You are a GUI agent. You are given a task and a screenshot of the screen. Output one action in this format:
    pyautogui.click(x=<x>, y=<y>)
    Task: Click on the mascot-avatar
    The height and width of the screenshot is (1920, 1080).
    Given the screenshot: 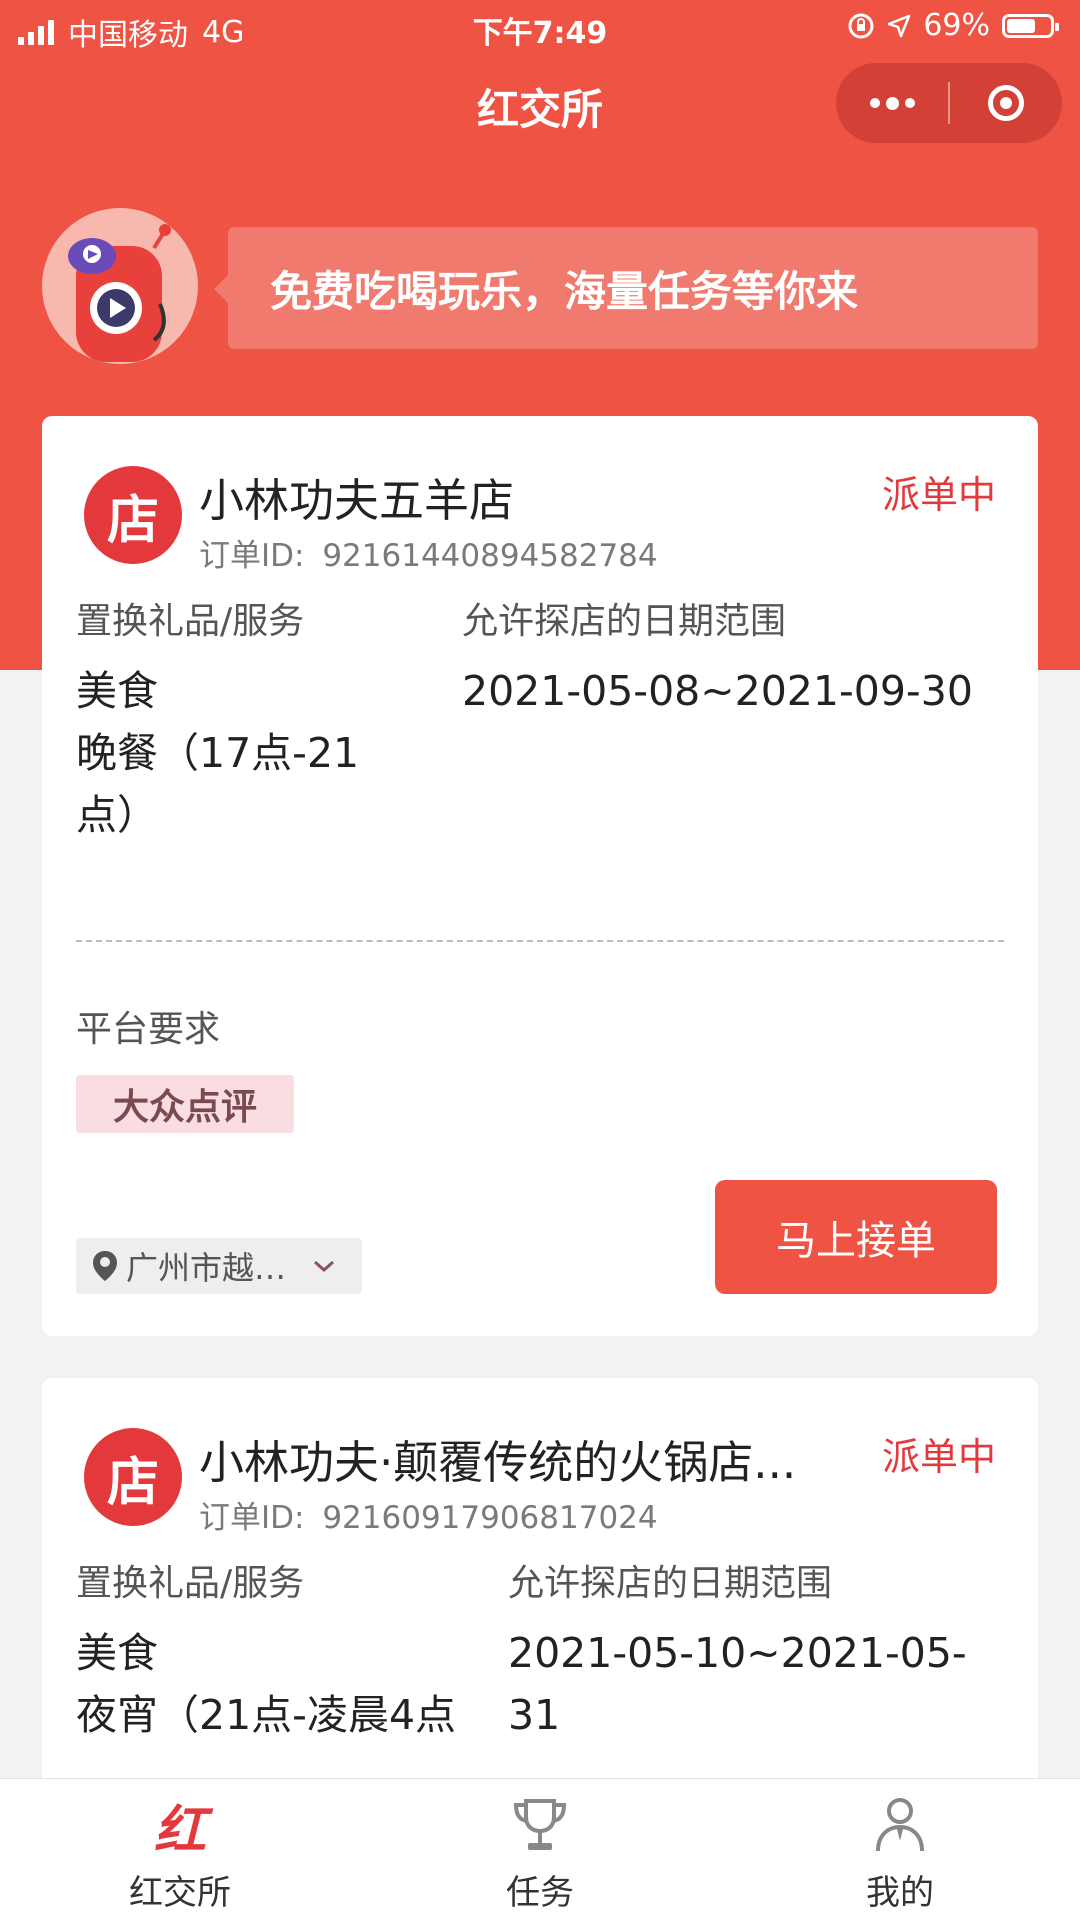 What is the action you would take?
    pyautogui.click(x=120, y=286)
    